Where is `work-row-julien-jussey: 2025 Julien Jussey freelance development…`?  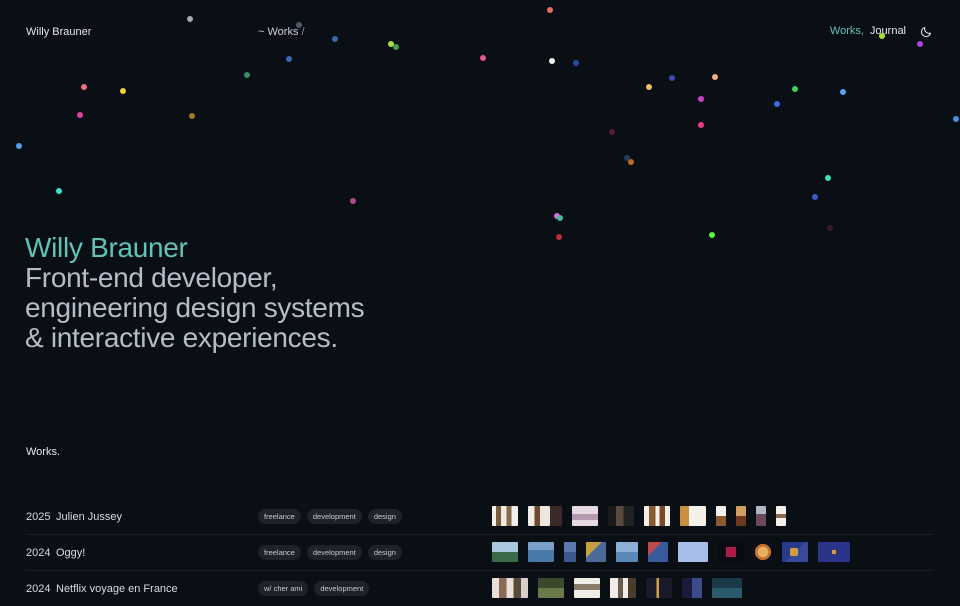 work-row-julien-jussey: 2025 Julien Jussey freelance development… is located at coordinates (480, 516).